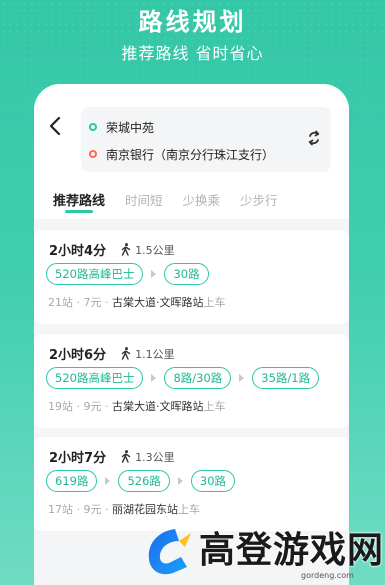 The image size is (385, 585). I want to click on tab-shortest-time: 时间短, so click(144, 204).